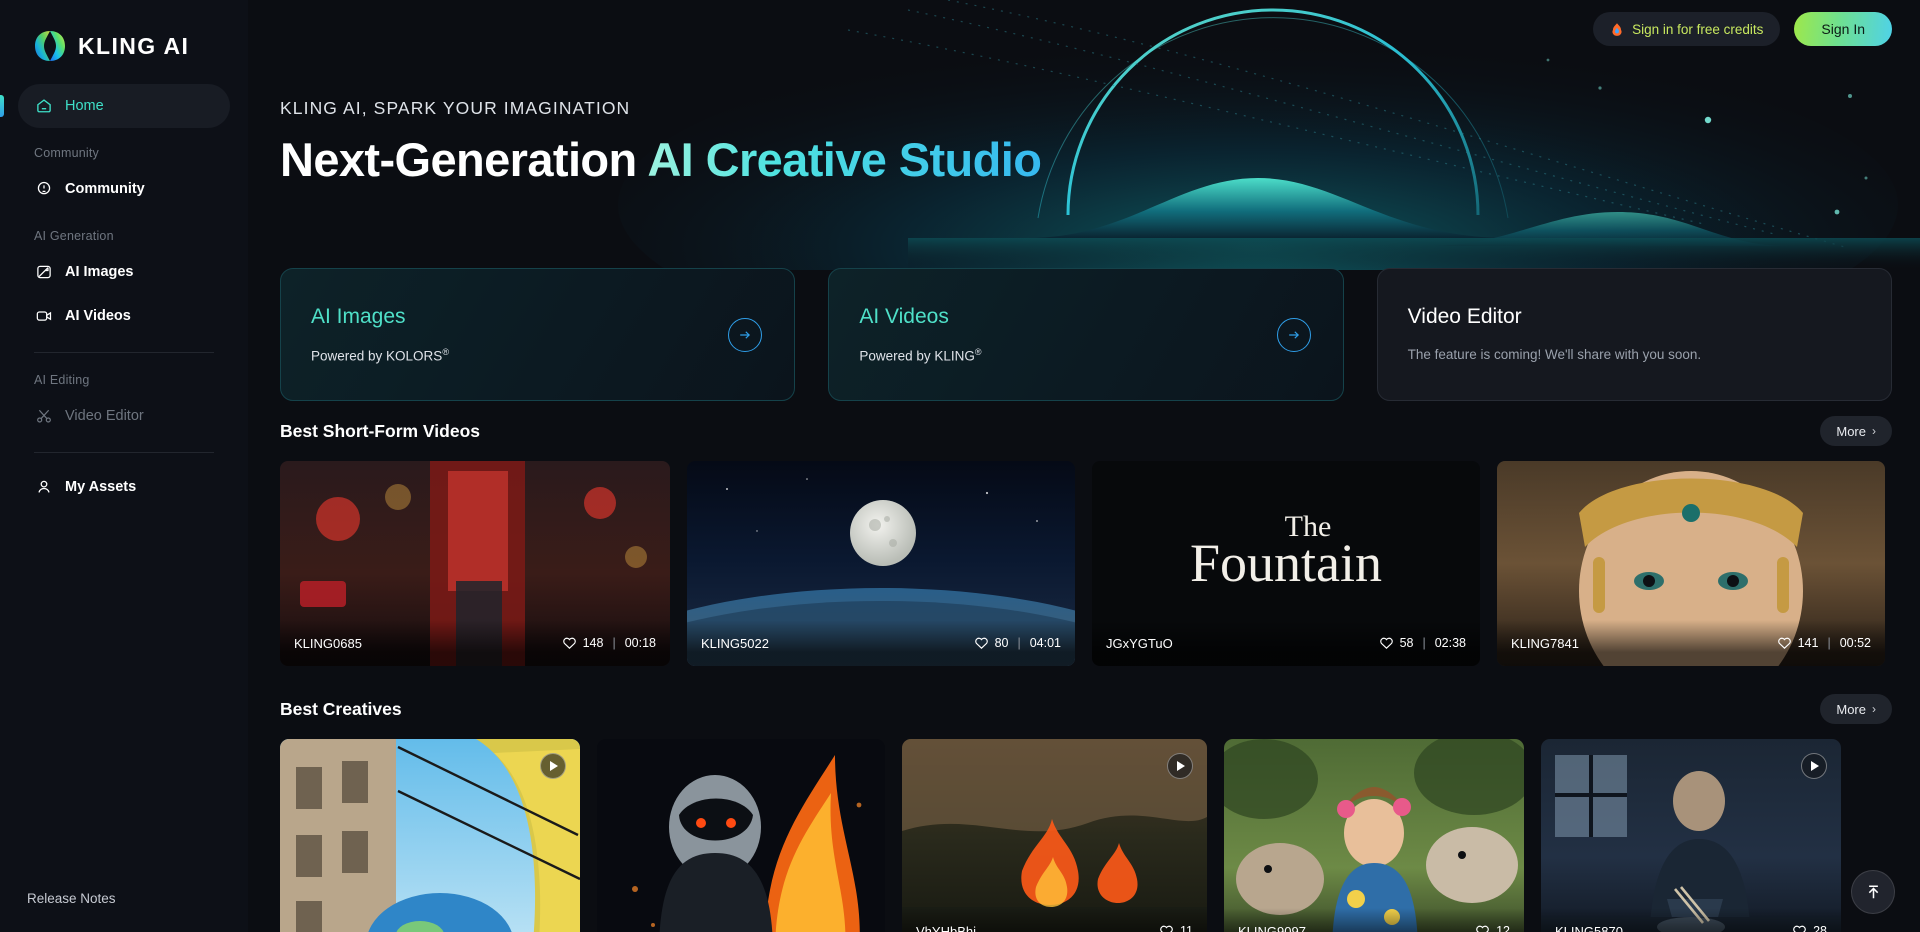 The image size is (1920, 932). What do you see at coordinates (43, 272) in the screenshot?
I see `image-icon` at bounding box center [43, 272].